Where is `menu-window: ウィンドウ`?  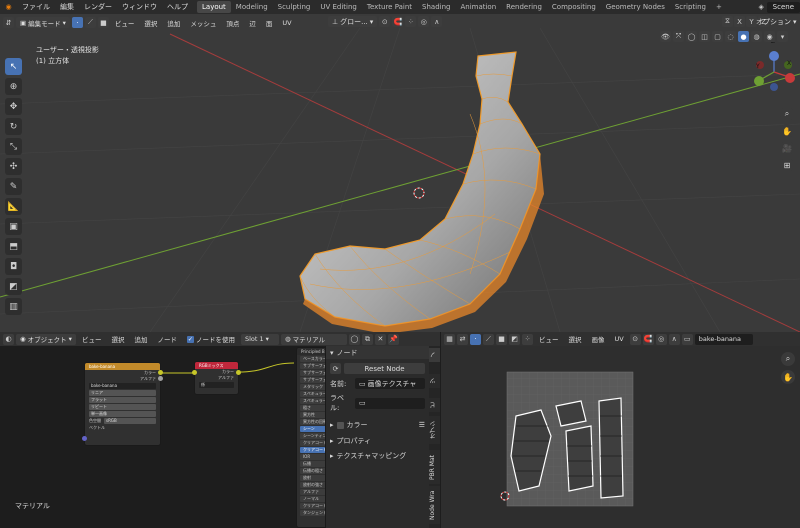 menu-window: ウィンドウ is located at coordinates (139, 7).